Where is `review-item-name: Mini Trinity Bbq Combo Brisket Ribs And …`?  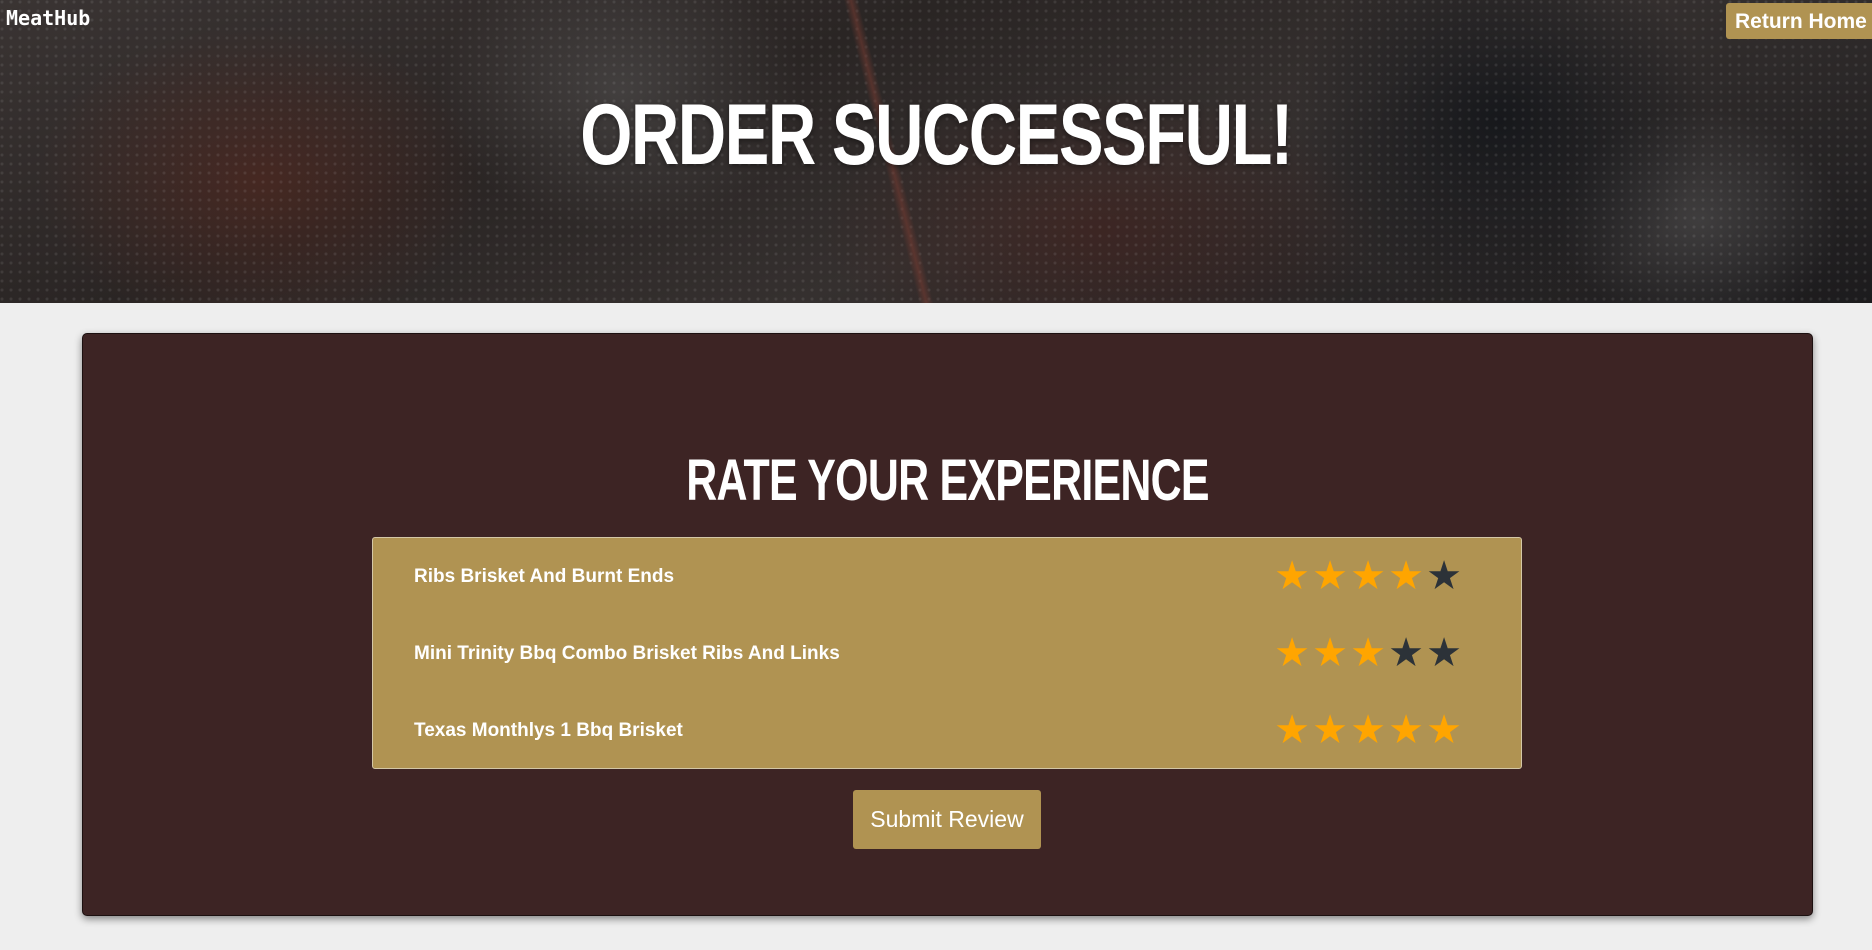
review-item-name: Mini Trinity Bbq Combo Brisket Ribs And … is located at coordinates (627, 653).